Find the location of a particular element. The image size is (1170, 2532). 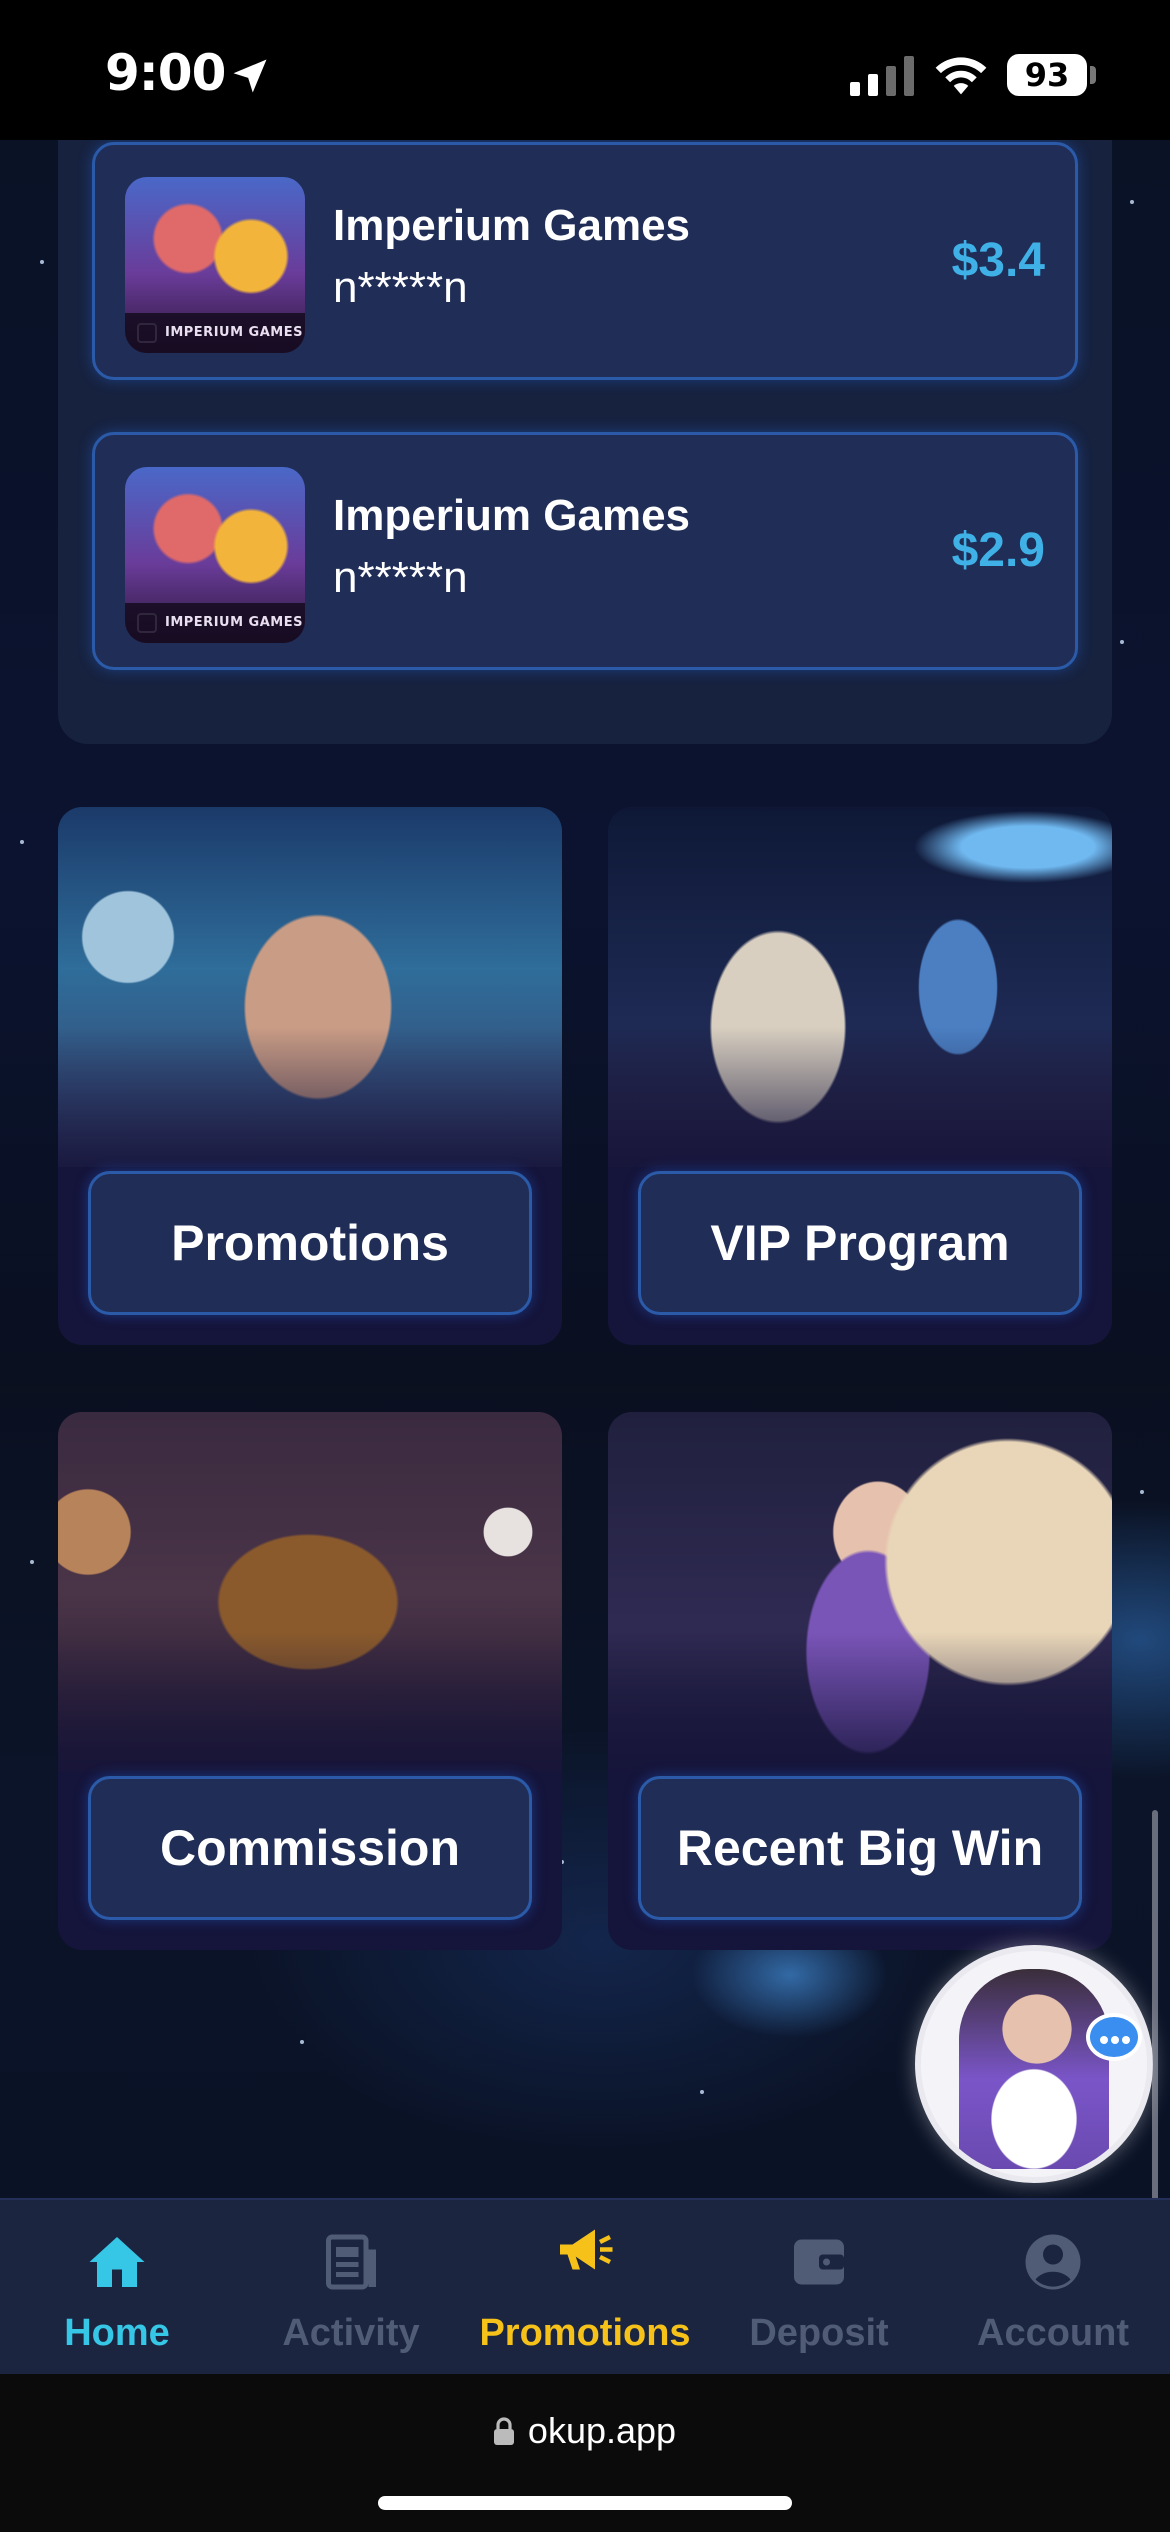

promotions-button: Promotions is located at coordinates (310, 1243).